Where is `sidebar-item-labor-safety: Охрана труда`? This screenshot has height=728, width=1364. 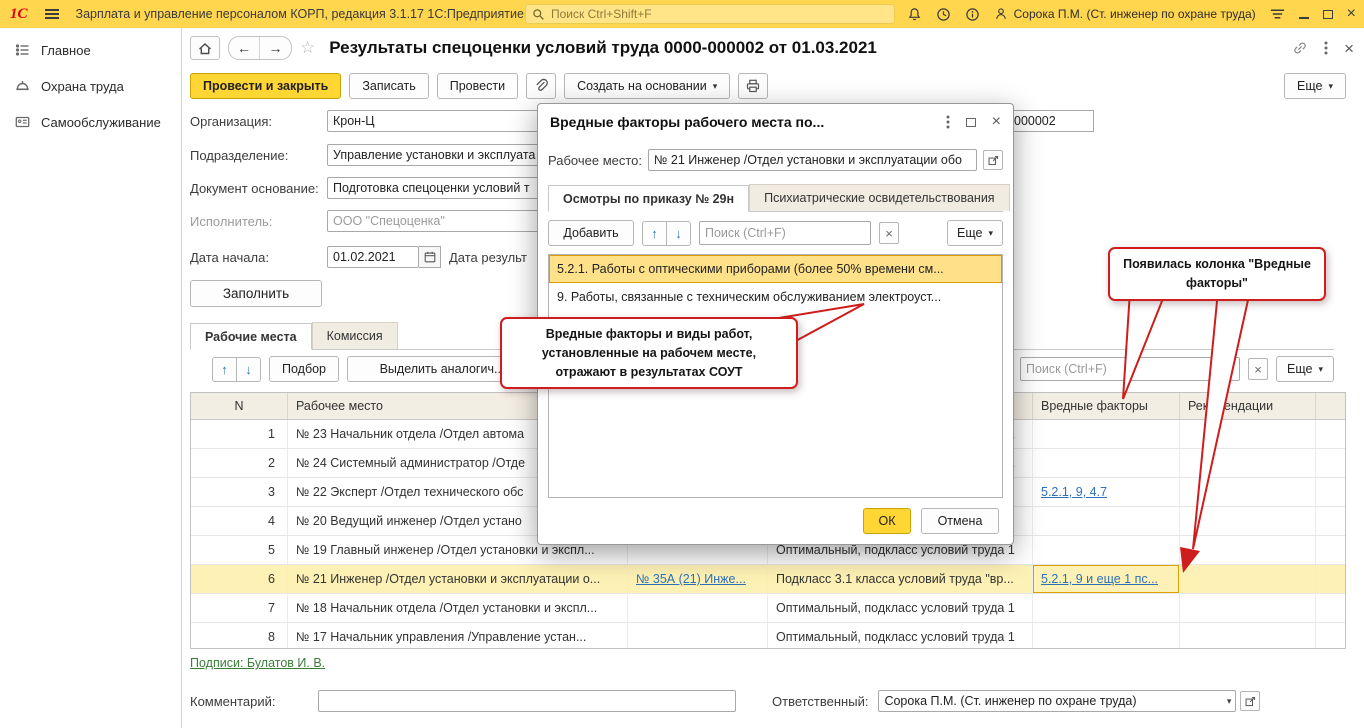
sidebar-item-labor-safety: Охрана труда is located at coordinates (90, 86).